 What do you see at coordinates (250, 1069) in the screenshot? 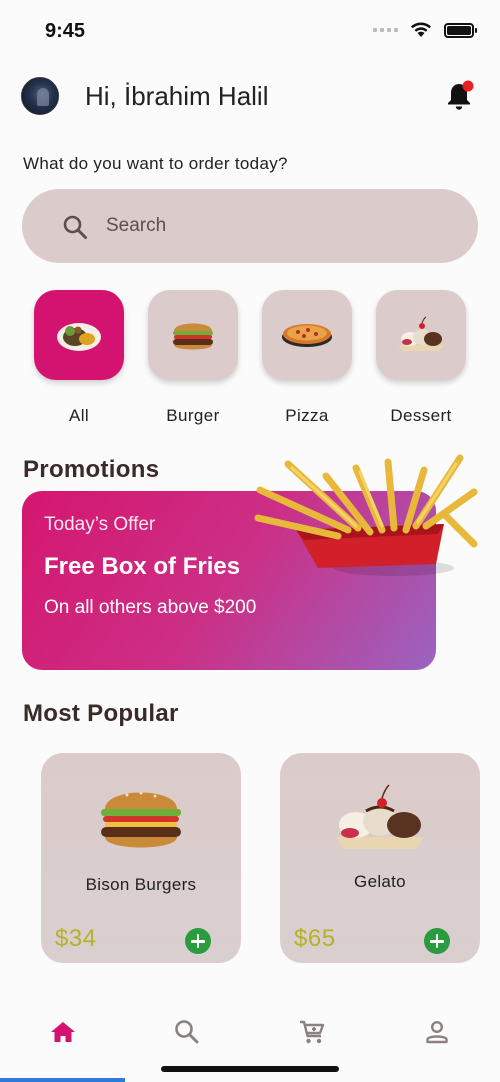
I see `home-indicator` at bounding box center [250, 1069].